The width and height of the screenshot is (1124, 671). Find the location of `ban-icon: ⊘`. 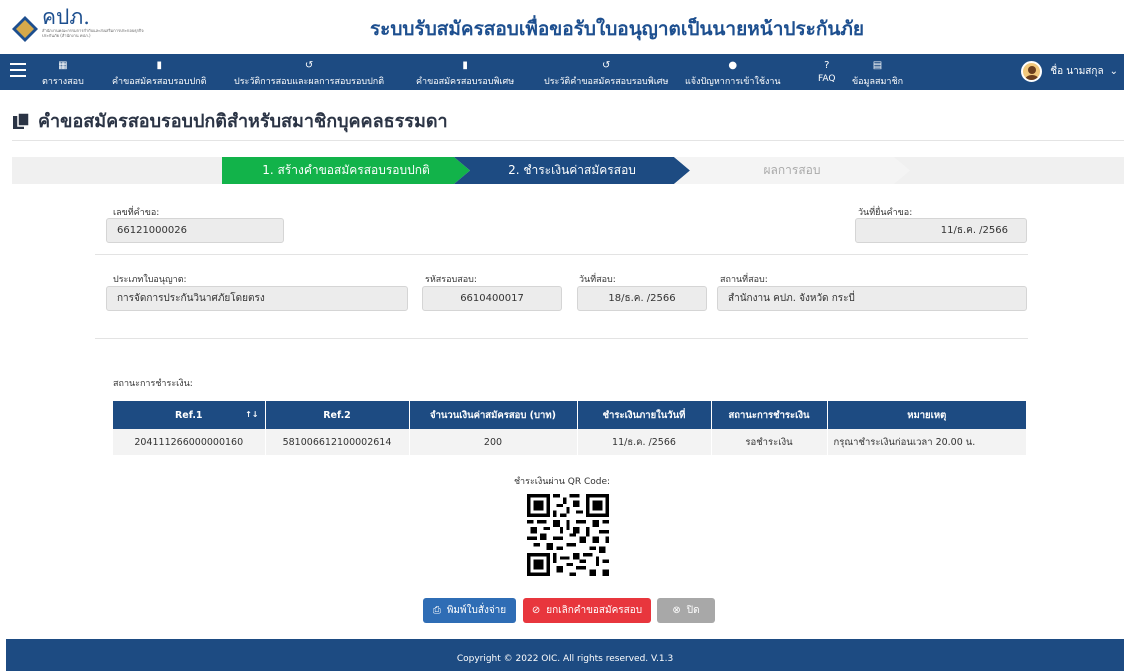

ban-icon: ⊘ is located at coordinates (536, 610).